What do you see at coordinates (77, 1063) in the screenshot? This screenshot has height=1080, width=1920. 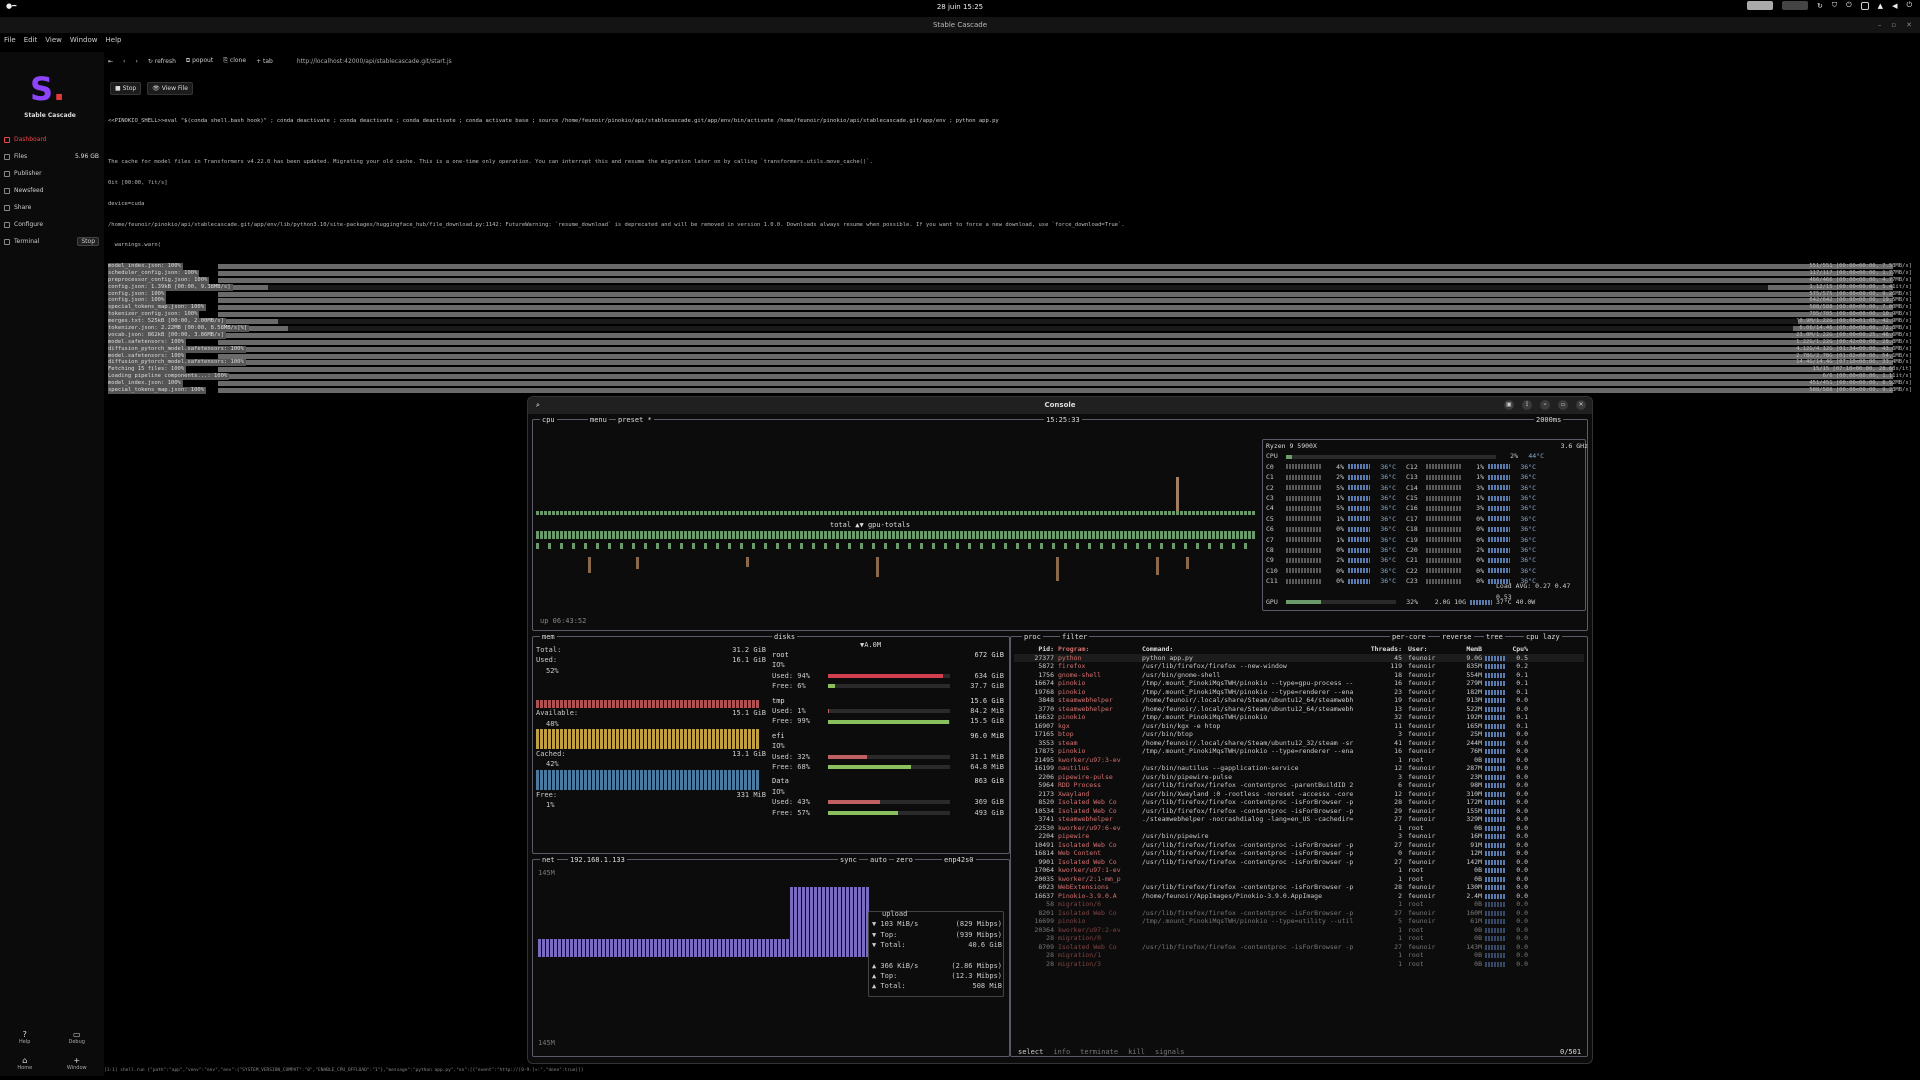 I see `window-button: + Window` at bounding box center [77, 1063].